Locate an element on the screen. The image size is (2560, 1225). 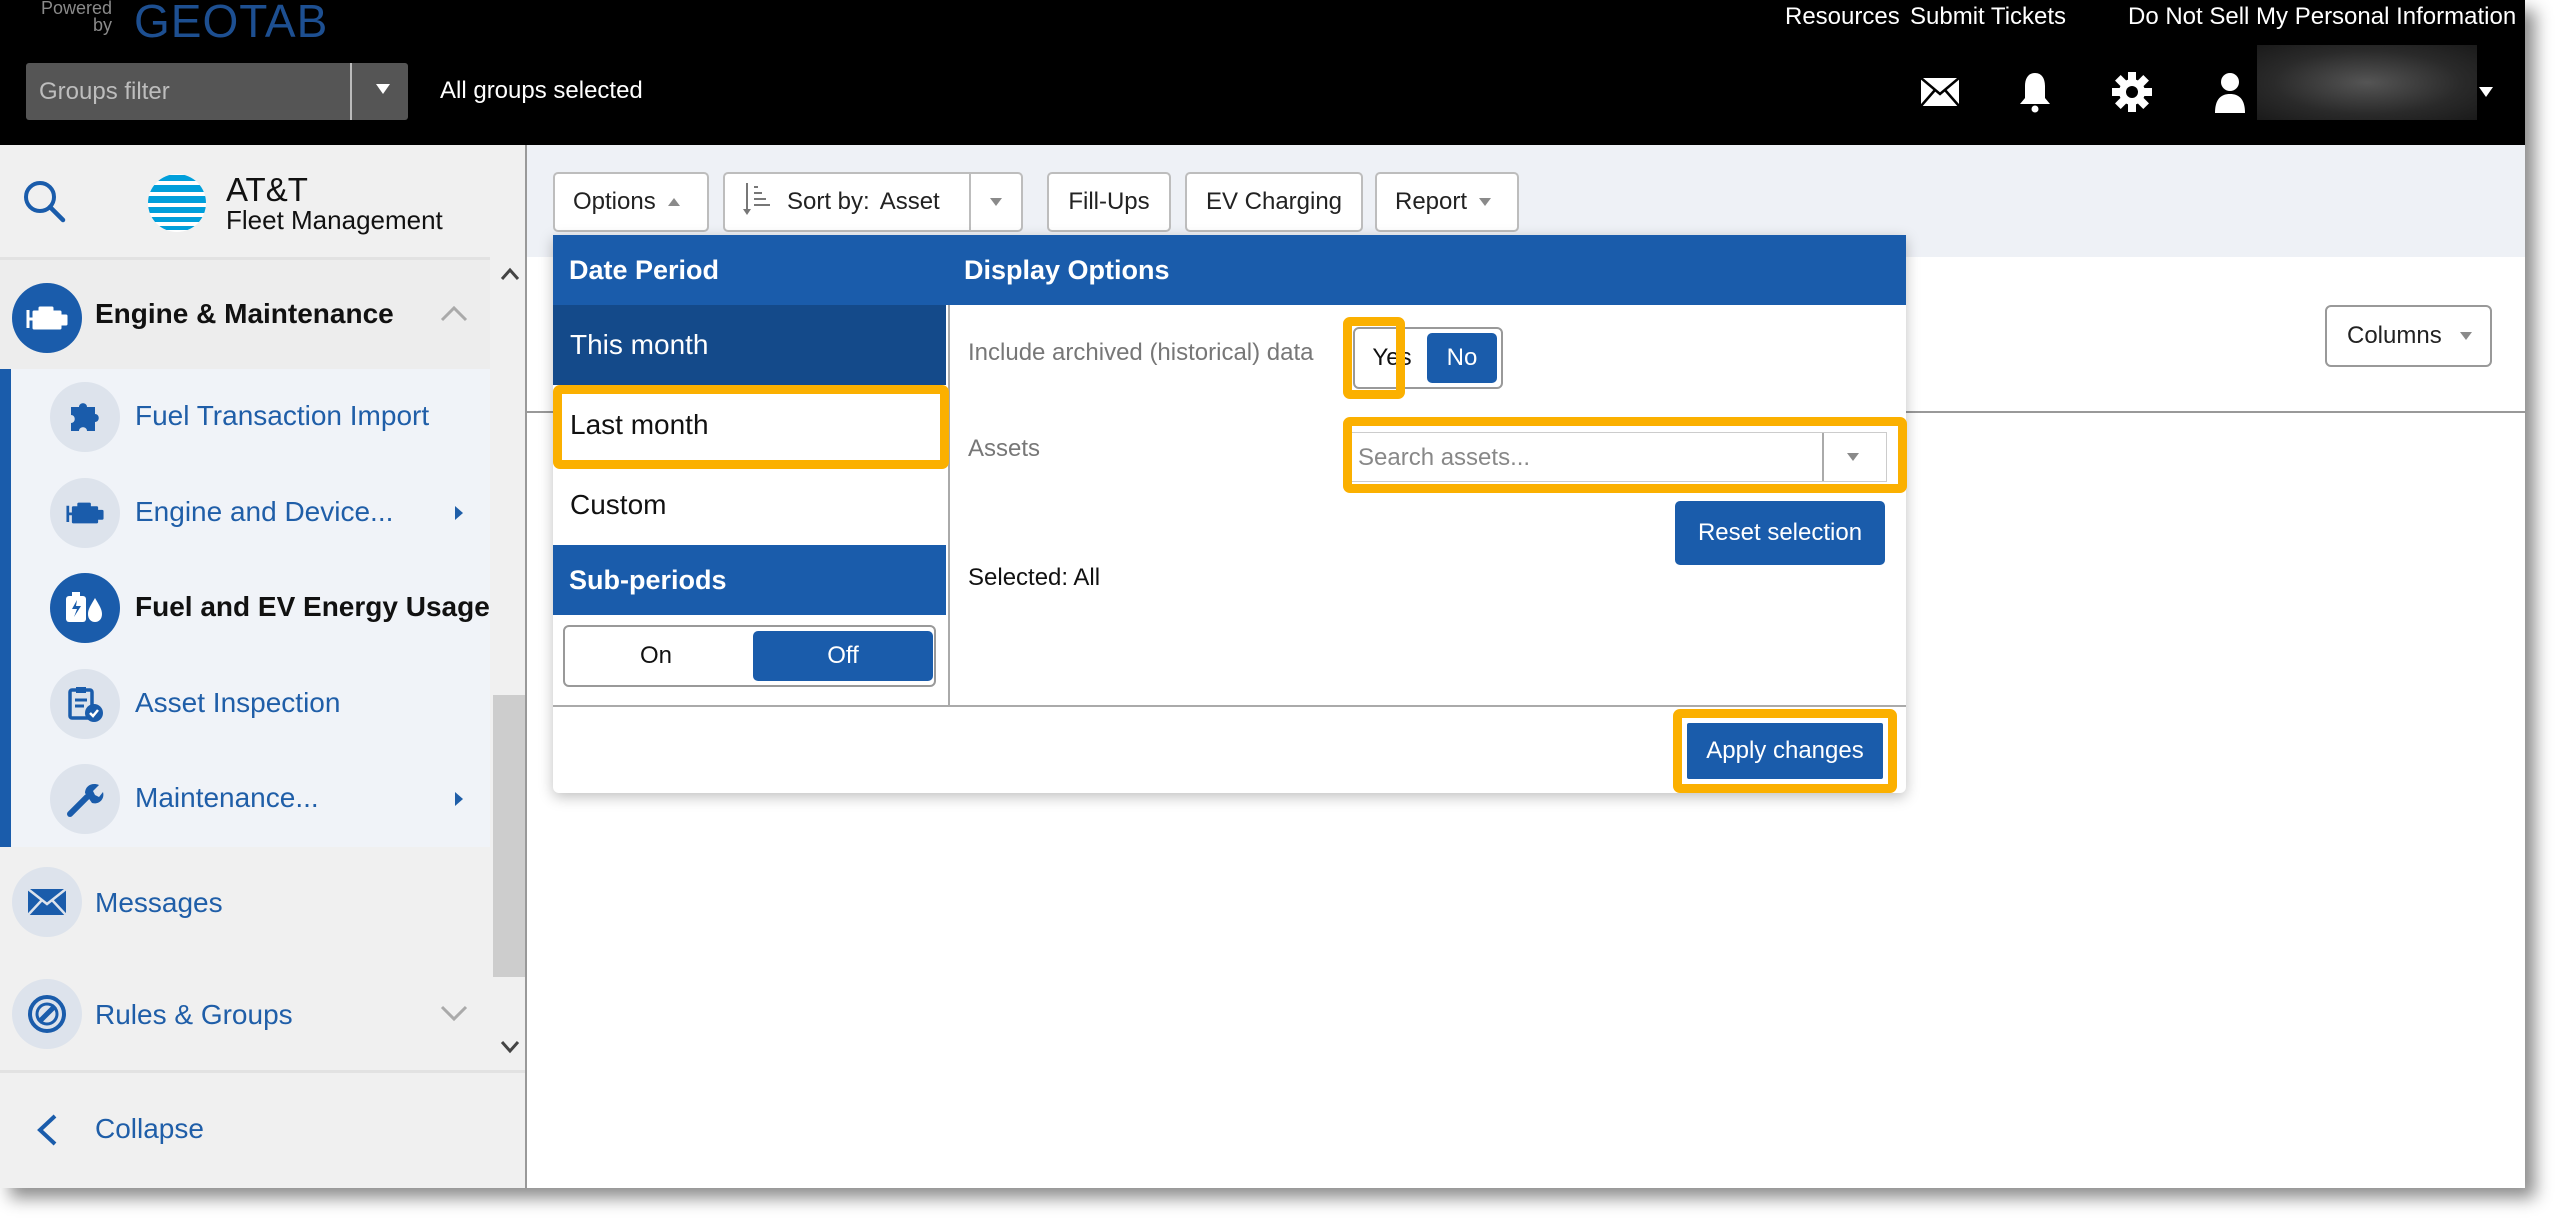
selected-assets-text: Selected: All is located at coordinates (1034, 577).